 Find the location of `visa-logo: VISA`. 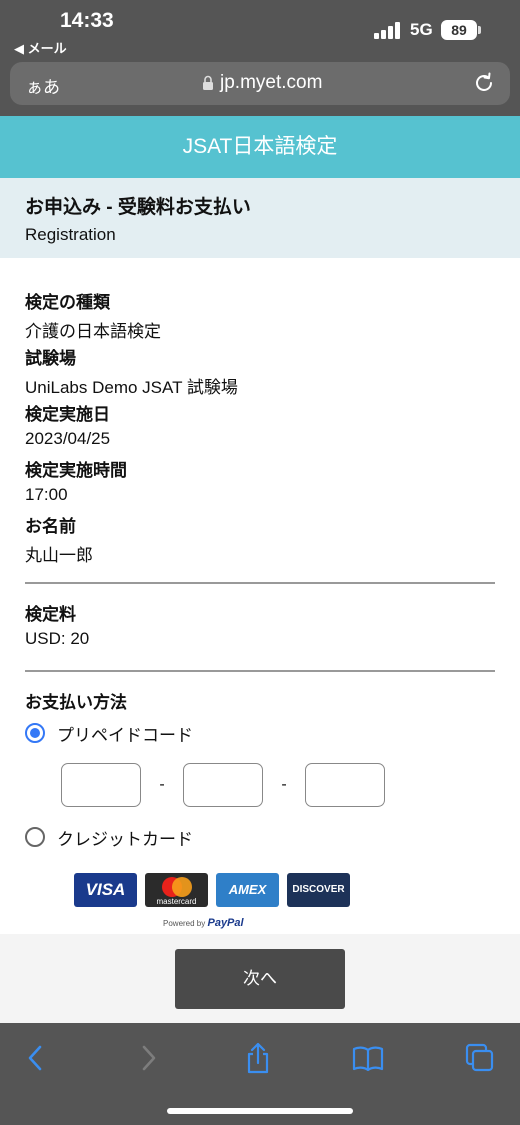

visa-logo: VISA is located at coordinates (105, 890).